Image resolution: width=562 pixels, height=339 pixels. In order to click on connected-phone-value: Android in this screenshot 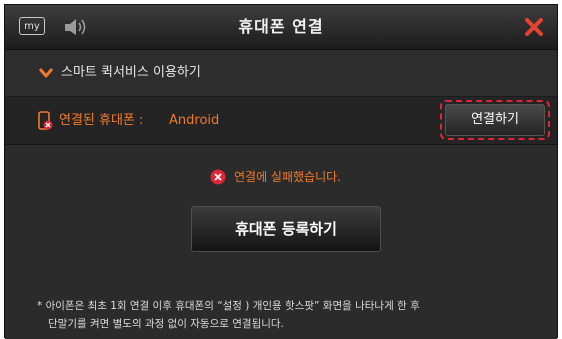, I will do `click(194, 120)`.